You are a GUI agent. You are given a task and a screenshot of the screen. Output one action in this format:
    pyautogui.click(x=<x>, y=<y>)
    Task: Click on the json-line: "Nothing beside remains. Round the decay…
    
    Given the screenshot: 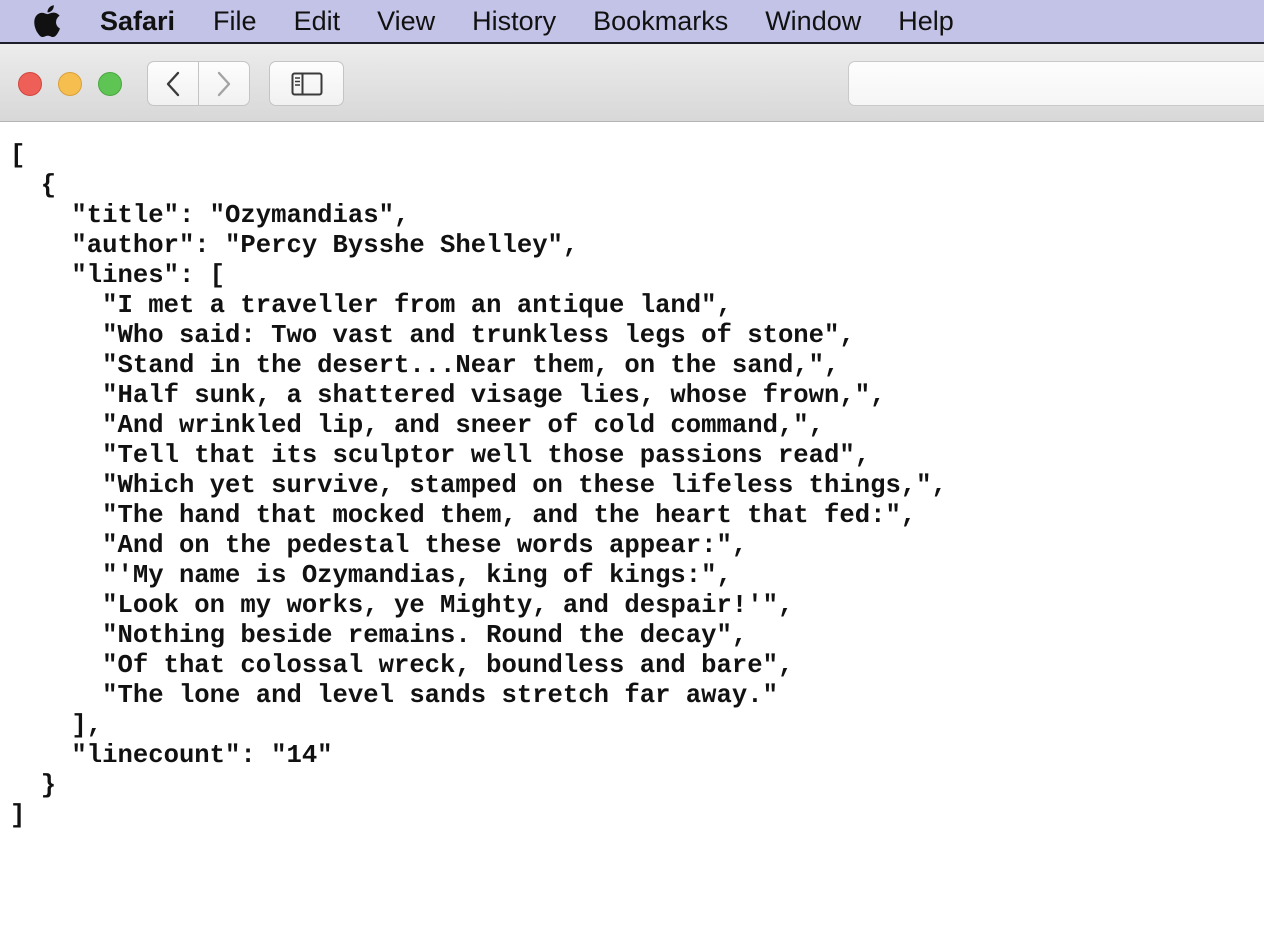 What is the action you would take?
    pyautogui.click(x=379, y=635)
    